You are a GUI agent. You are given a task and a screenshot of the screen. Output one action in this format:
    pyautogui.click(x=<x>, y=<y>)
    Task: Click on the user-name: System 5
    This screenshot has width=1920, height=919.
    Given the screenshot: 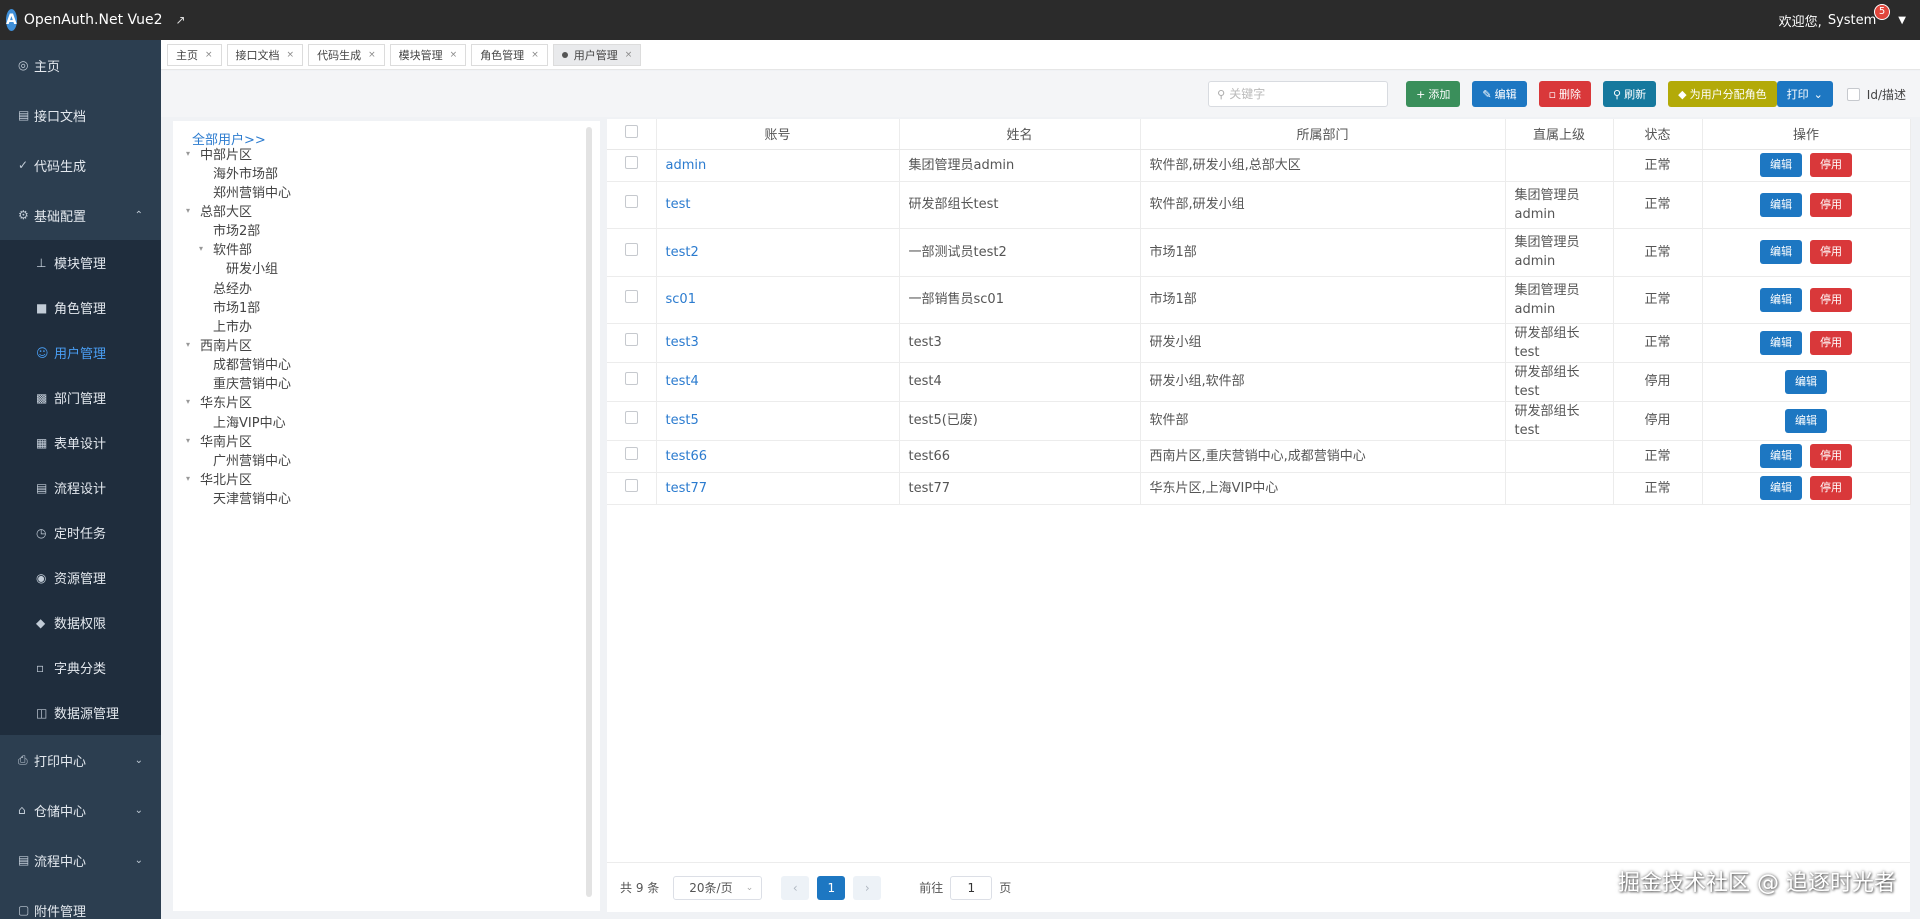 What is the action you would take?
    pyautogui.click(x=1859, y=15)
    